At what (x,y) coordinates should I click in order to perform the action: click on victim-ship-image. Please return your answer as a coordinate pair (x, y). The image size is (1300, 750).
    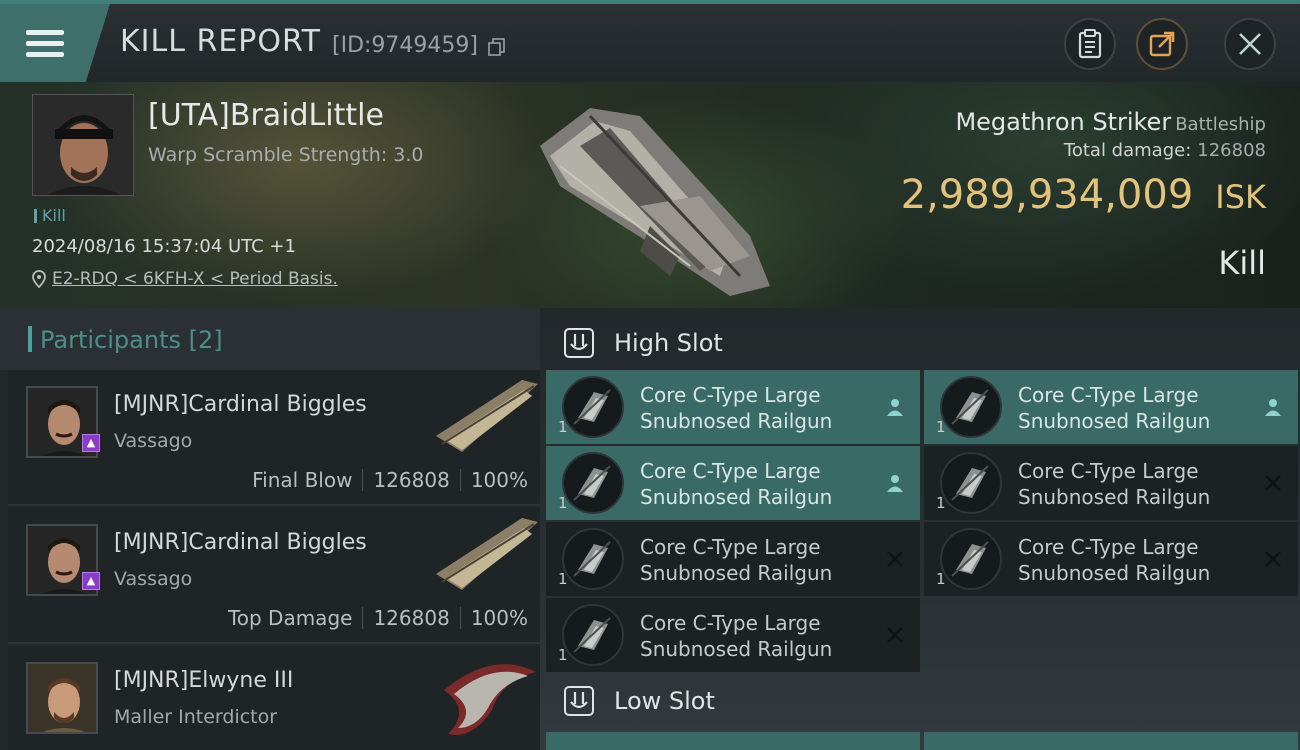
    Looking at the image, I should click on (655, 202).